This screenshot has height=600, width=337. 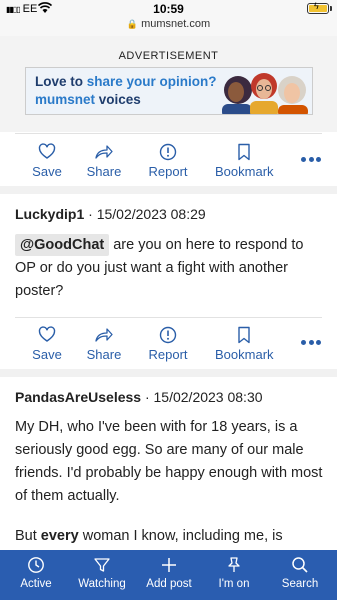 What do you see at coordinates (169, 565) in the screenshot?
I see `plus-icon` at bounding box center [169, 565].